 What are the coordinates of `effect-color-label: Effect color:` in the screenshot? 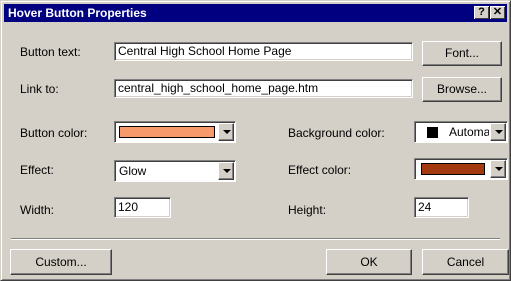 It's located at (320, 170).